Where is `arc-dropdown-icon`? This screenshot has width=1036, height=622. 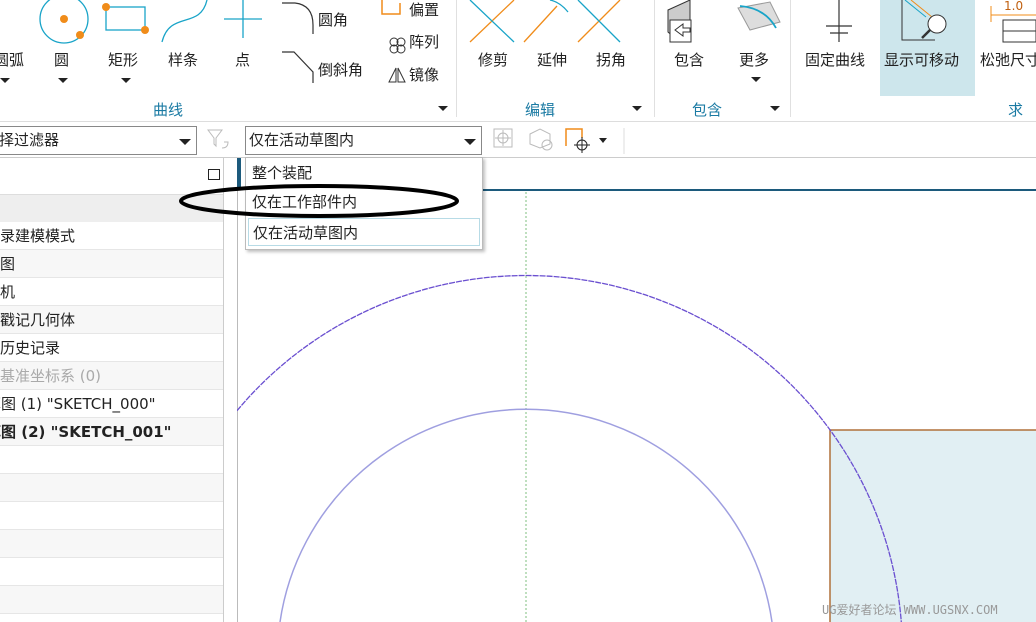
arc-dropdown-icon is located at coordinates (5, 80).